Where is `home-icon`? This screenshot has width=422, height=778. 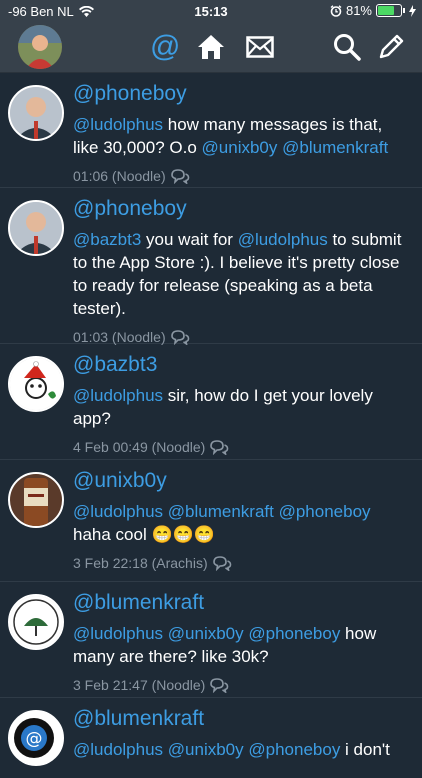 home-icon is located at coordinates (211, 47).